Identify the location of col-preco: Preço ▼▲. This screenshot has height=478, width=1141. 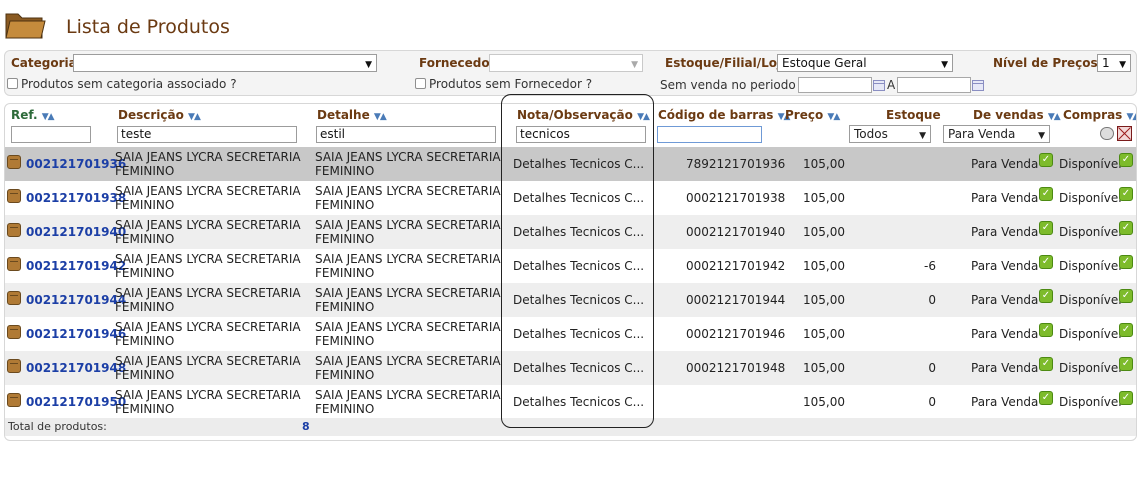
(812, 115).